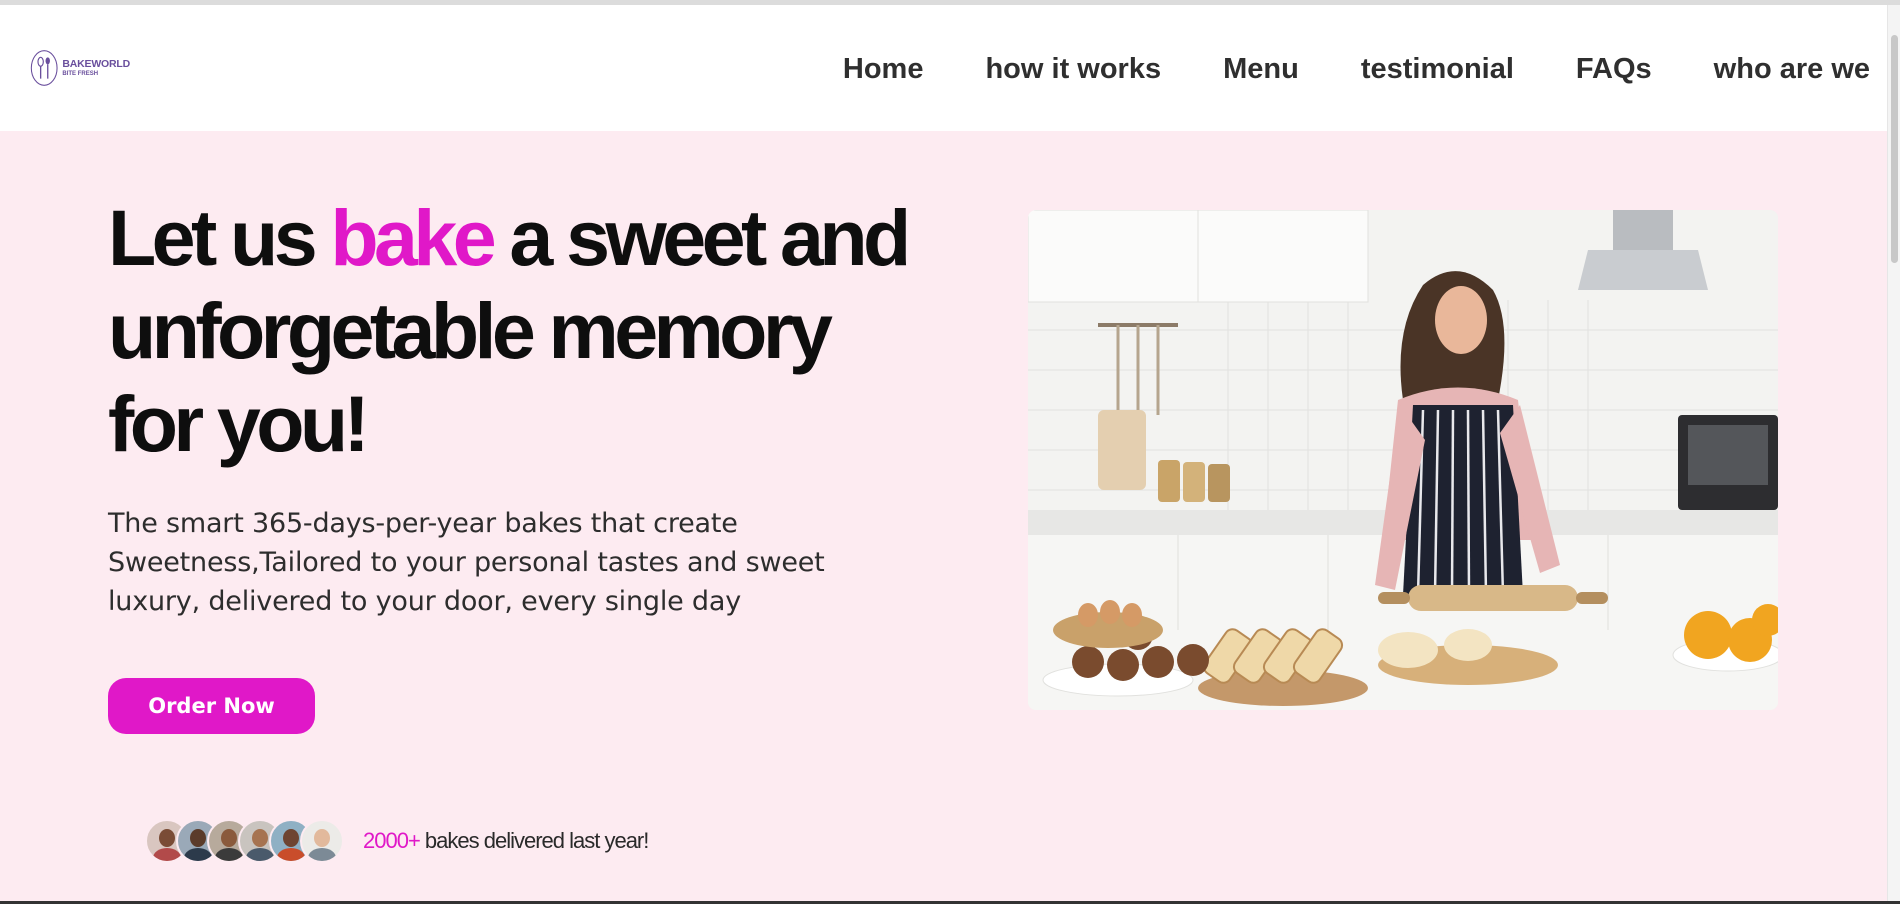 This screenshot has height=904, width=1900. Describe the element at coordinates (413, 237) in the screenshot. I see `headline-accent-word: bake` at that location.